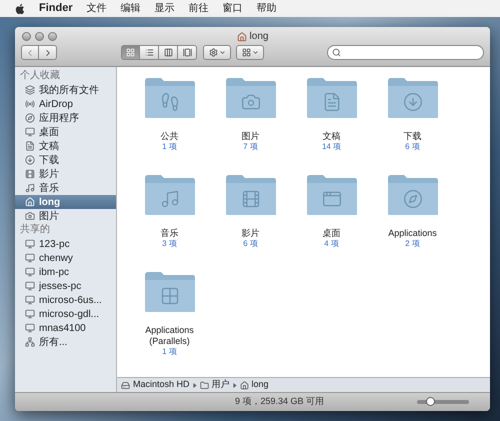 The image size is (500, 421). Describe the element at coordinates (65, 202) in the screenshot. I see `sidebar-item: long` at that location.